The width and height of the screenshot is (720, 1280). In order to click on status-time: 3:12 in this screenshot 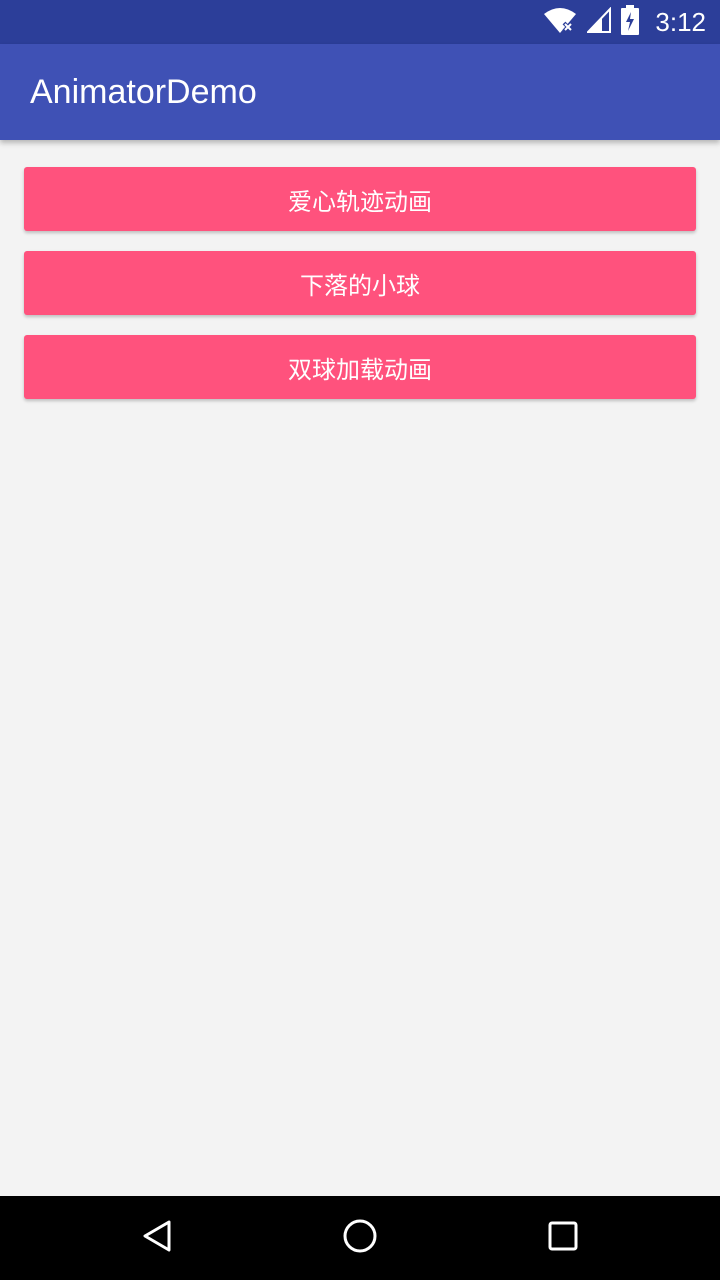, I will do `click(680, 21)`.